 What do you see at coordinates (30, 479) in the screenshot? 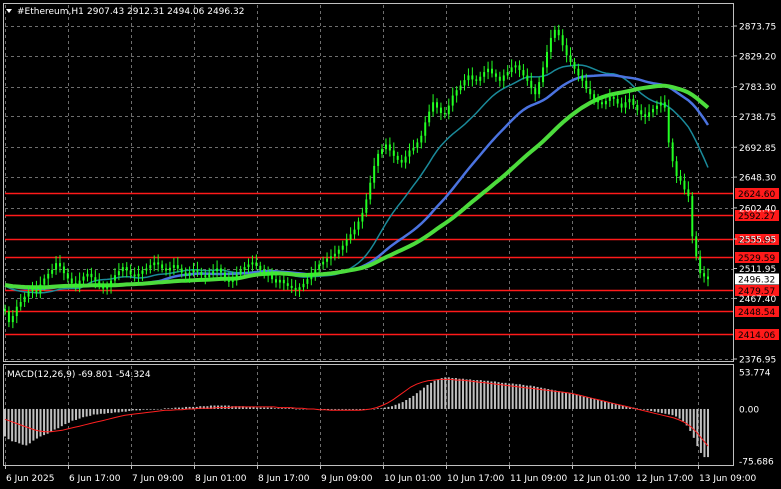
I see `time-tick-label: 6 Jun 2025` at bounding box center [30, 479].